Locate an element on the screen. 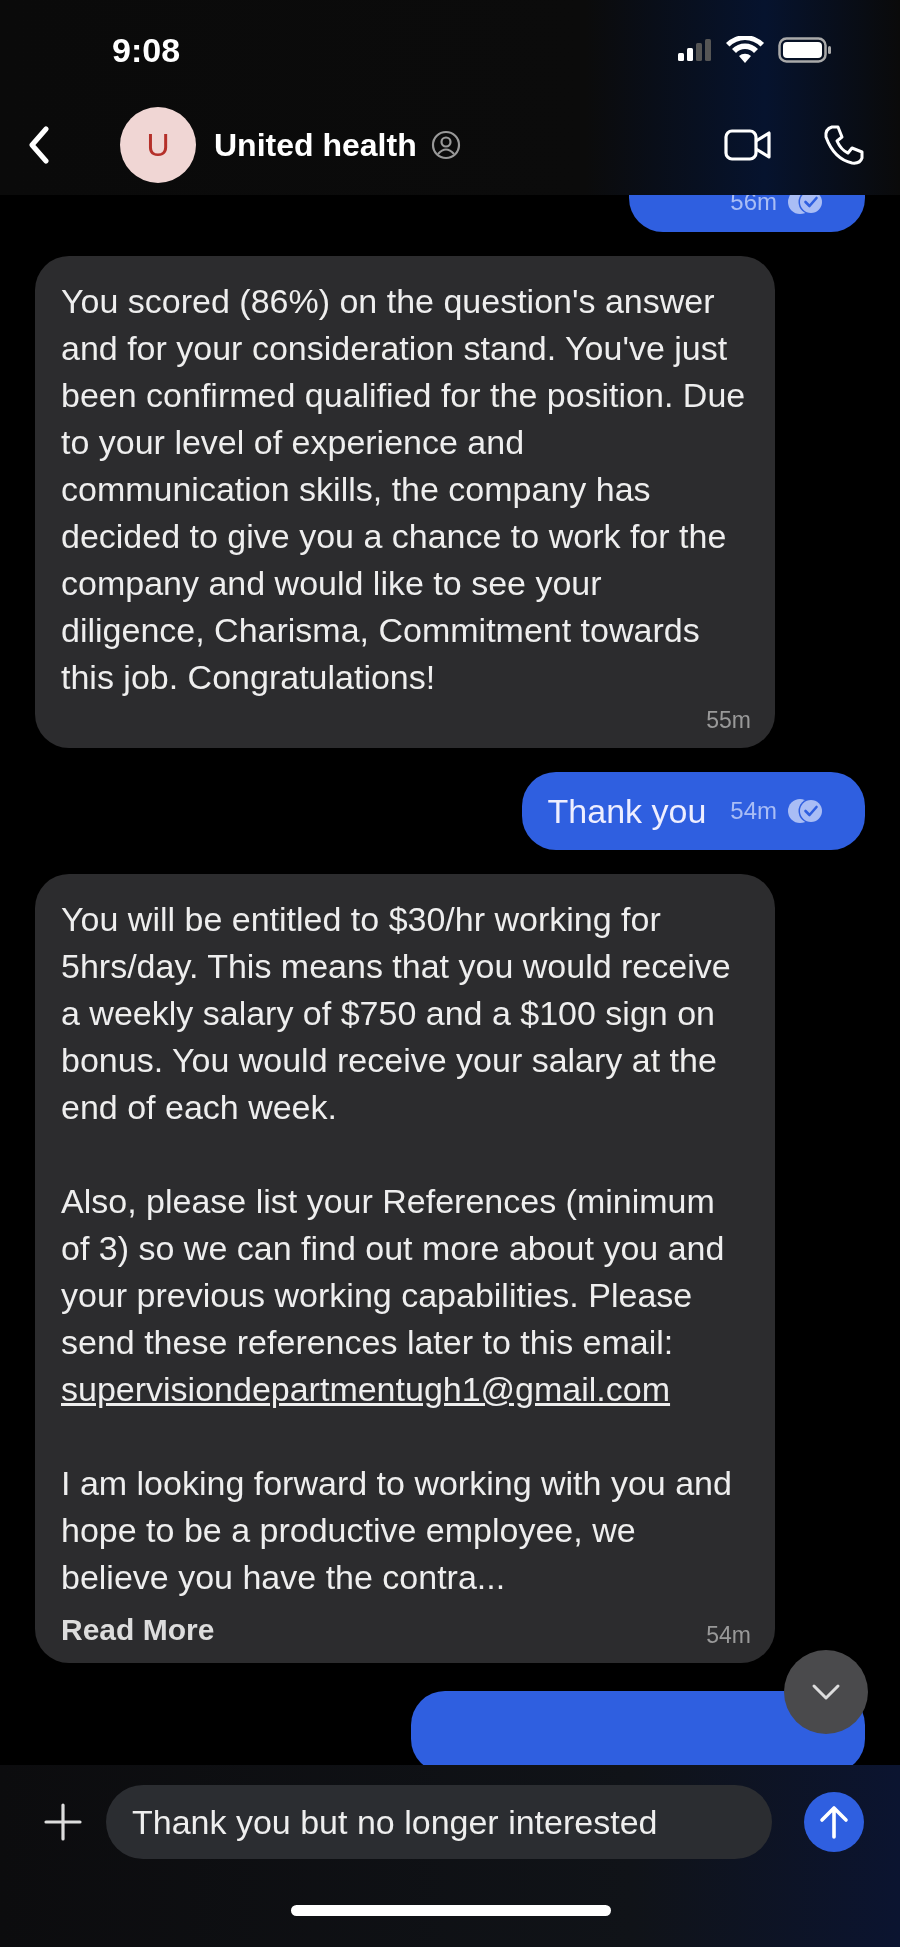  read-receipt-icon is located at coordinates (806, 811).